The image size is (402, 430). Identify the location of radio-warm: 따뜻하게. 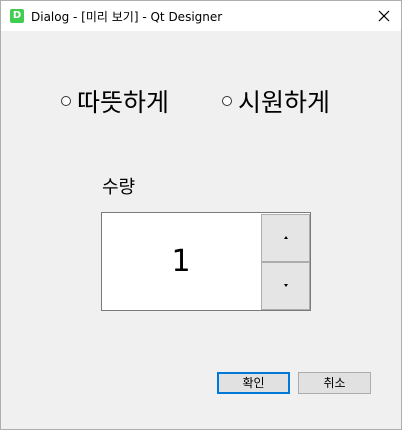
(115, 101).